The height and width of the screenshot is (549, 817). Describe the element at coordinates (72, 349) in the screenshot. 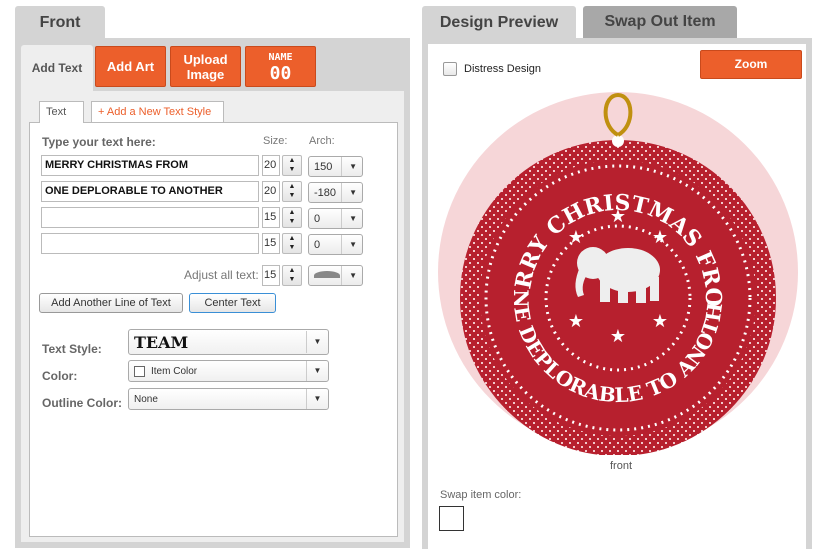

I see `text-style-label: Text Style:` at that location.